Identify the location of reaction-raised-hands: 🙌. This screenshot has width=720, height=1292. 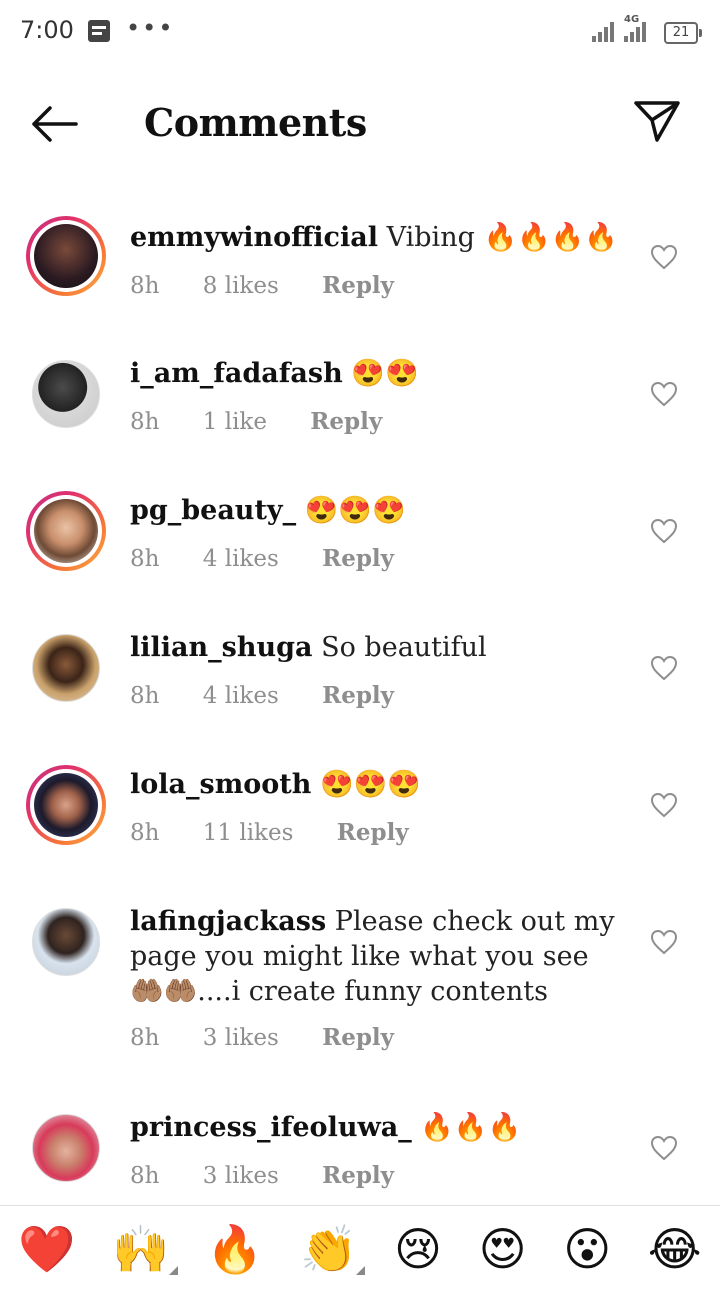
(145, 1249).